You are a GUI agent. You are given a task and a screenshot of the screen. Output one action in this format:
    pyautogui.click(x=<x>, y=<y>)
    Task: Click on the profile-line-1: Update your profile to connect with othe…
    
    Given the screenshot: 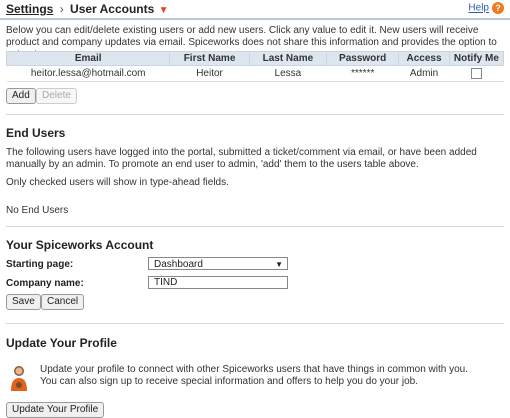 What is the action you would take?
    pyautogui.click(x=254, y=369)
    